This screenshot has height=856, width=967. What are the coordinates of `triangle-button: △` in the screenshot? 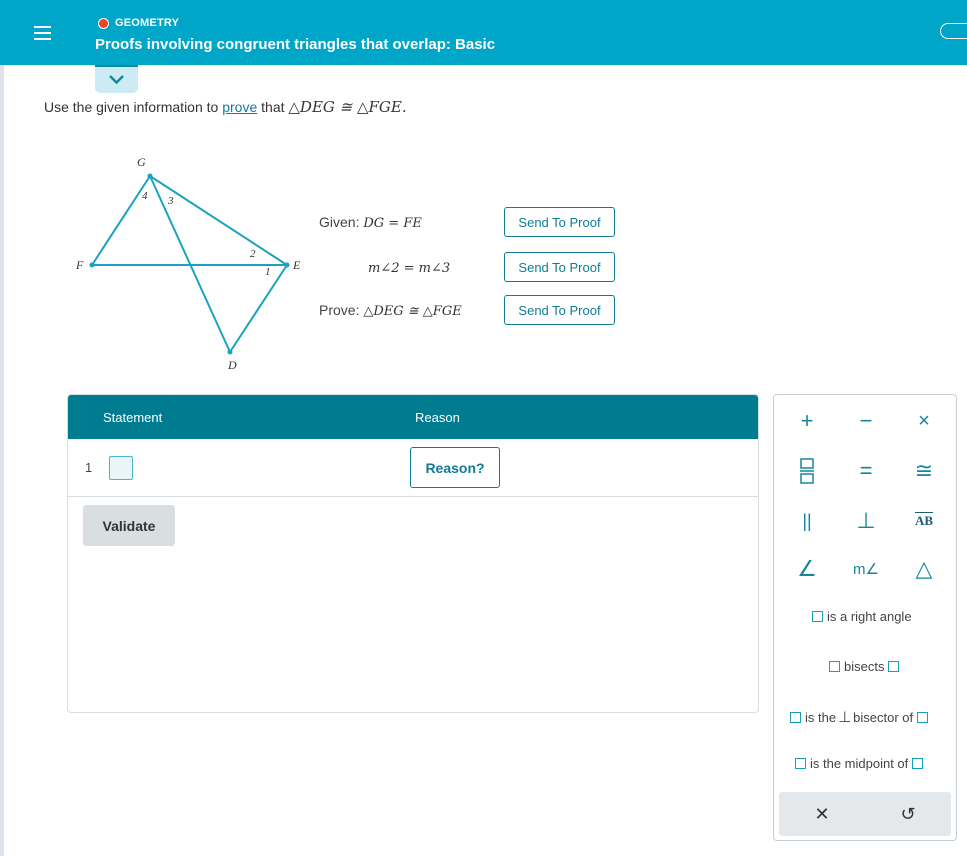 It's located at (924, 569).